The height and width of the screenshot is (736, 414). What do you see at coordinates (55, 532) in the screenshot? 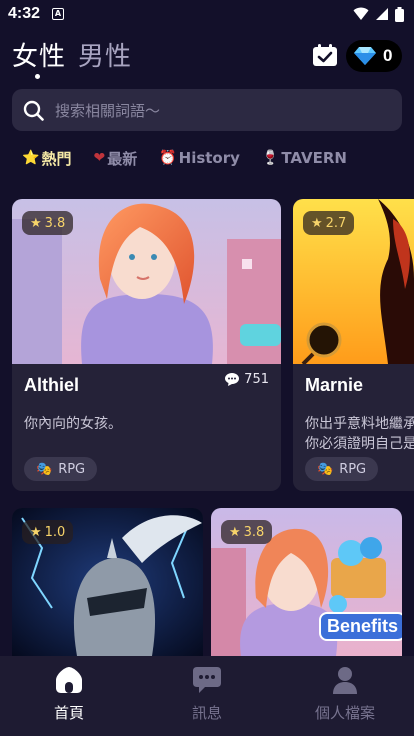
I see `rating-value: 1.0` at bounding box center [55, 532].